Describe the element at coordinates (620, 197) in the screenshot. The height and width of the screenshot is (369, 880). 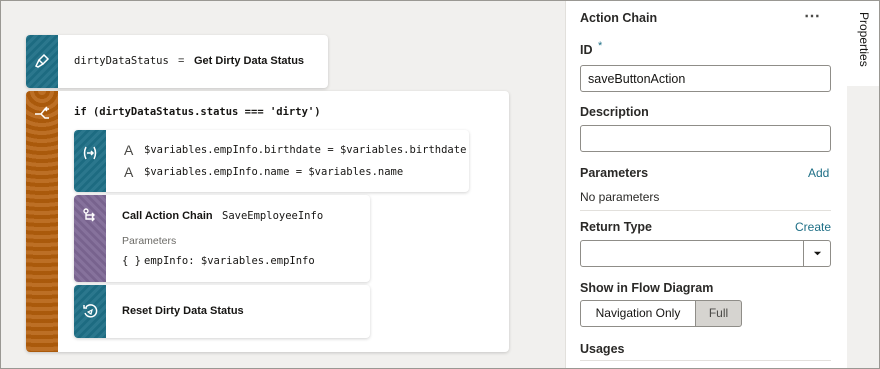
I see `no-parameters-text: No parameters` at that location.